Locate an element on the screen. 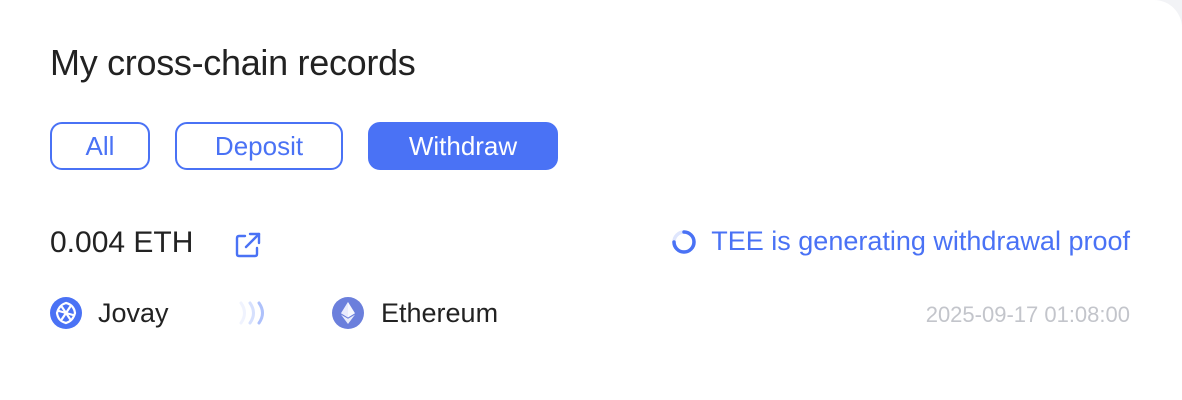  jovay-logo-icon is located at coordinates (66, 313).